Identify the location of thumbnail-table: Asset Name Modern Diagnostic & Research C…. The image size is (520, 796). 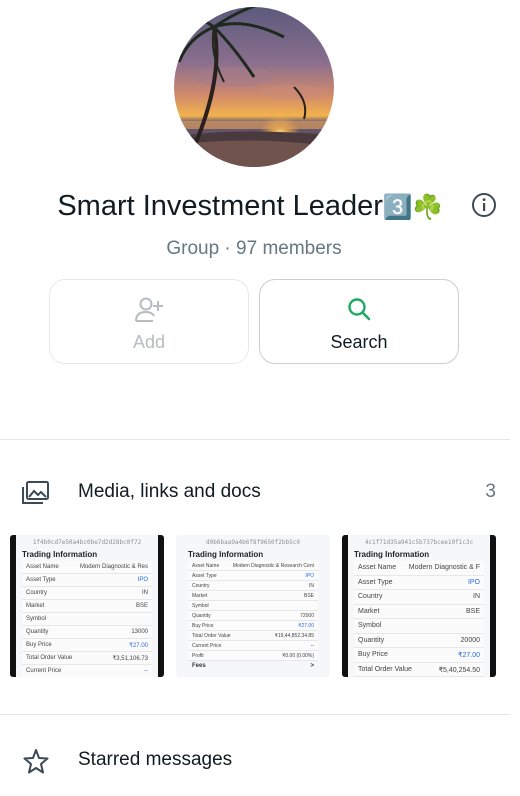
(253, 611).